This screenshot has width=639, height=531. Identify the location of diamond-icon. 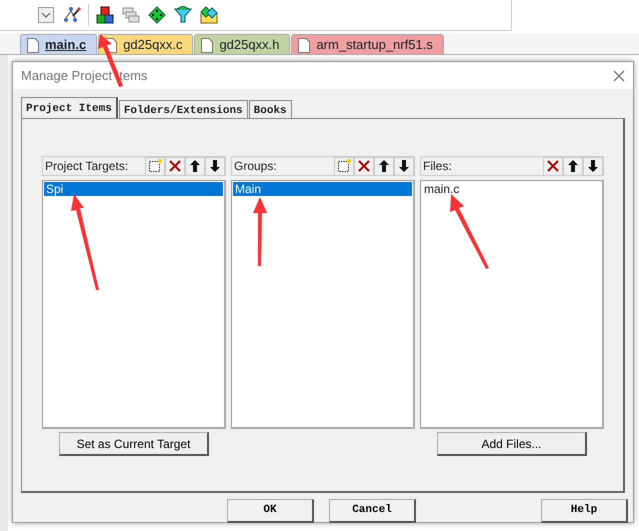
(157, 15).